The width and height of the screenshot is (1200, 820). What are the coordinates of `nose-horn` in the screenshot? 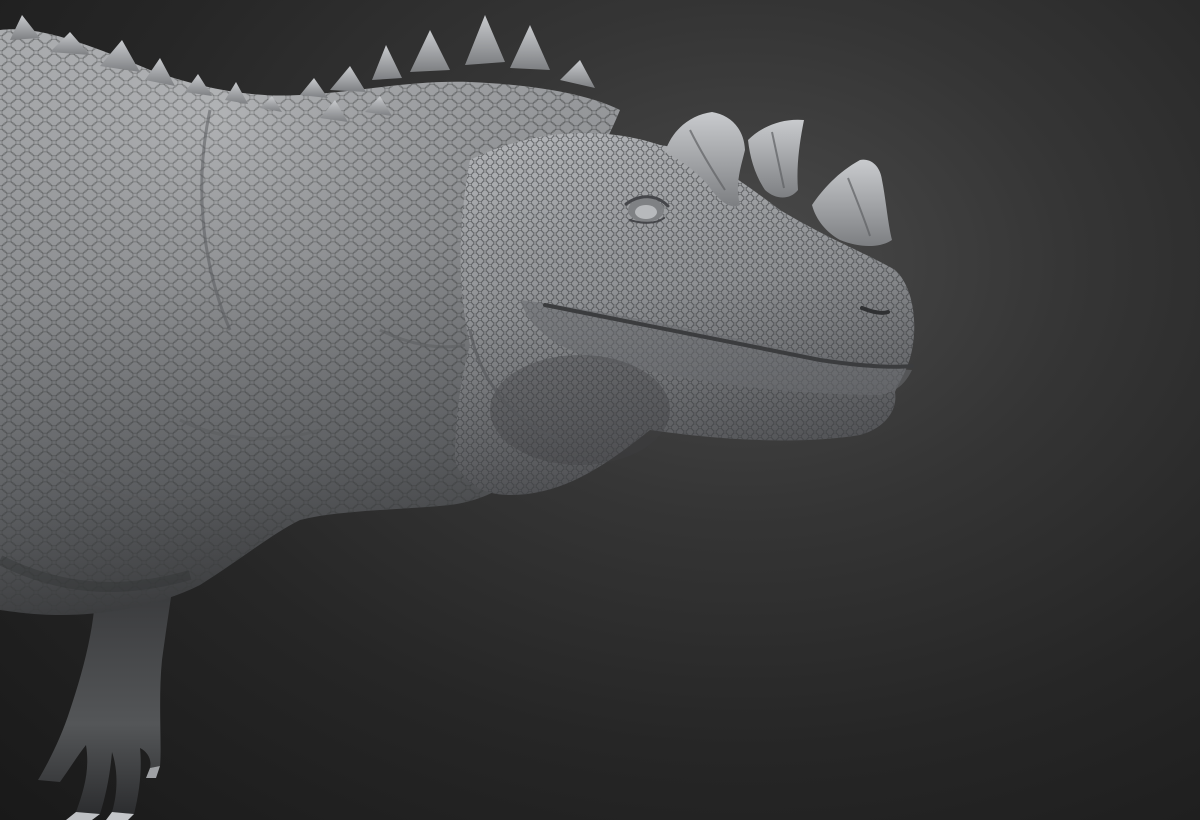 It's located at (852, 202).